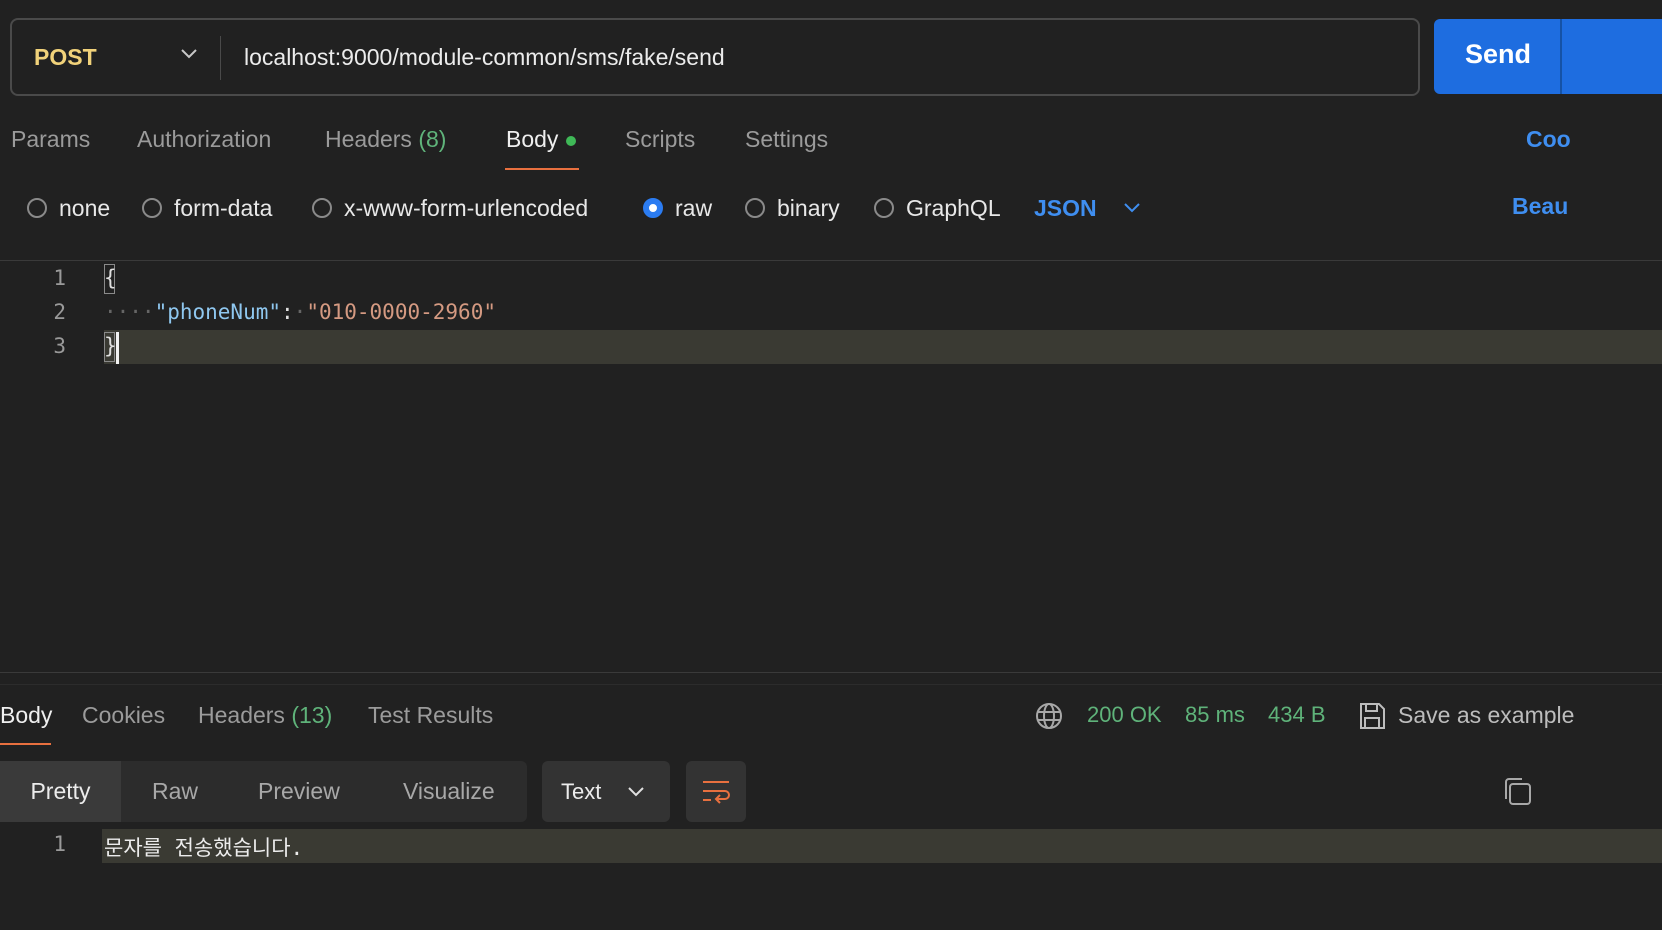  What do you see at coordinates (129, 312) in the screenshot?
I see `indent-dots: ····` at bounding box center [129, 312].